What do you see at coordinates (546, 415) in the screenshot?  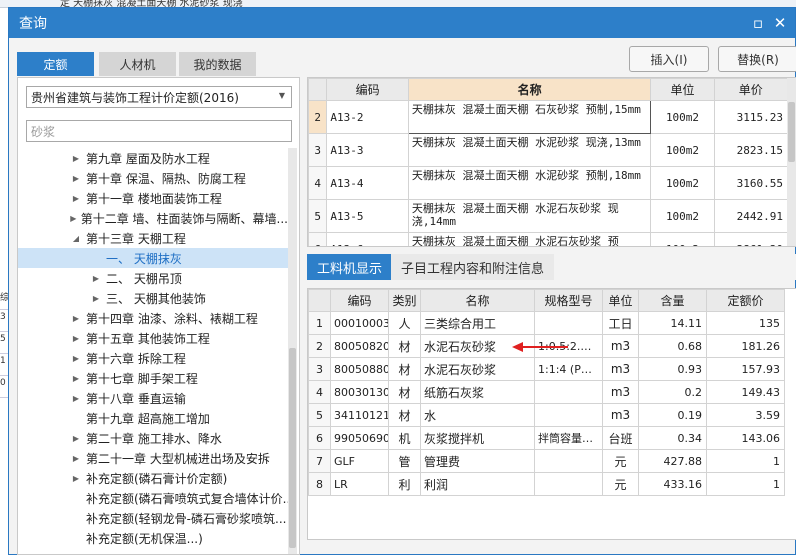 I see `table-row: 5 34110121 材水 m3 0.19 3.59` at bounding box center [546, 415].